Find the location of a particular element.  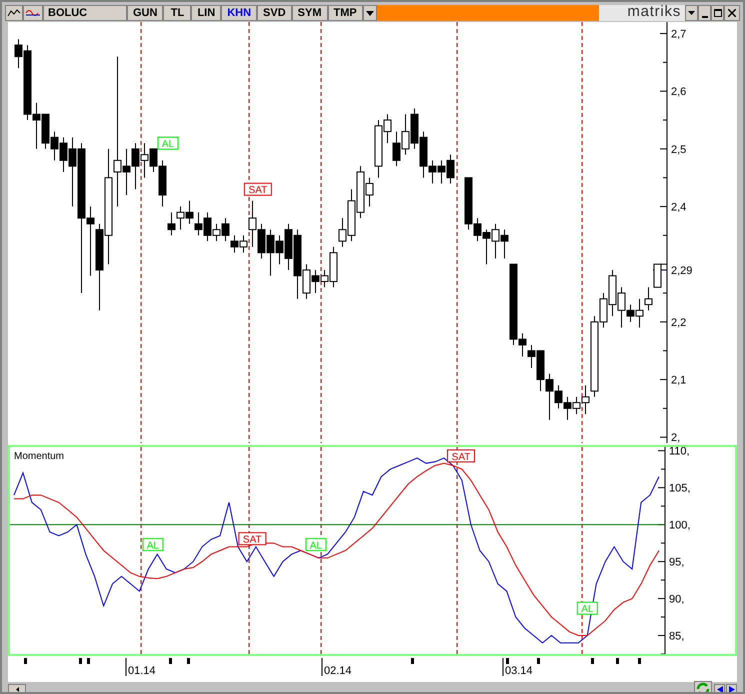

date-label: 01.14 is located at coordinates (142, 671).